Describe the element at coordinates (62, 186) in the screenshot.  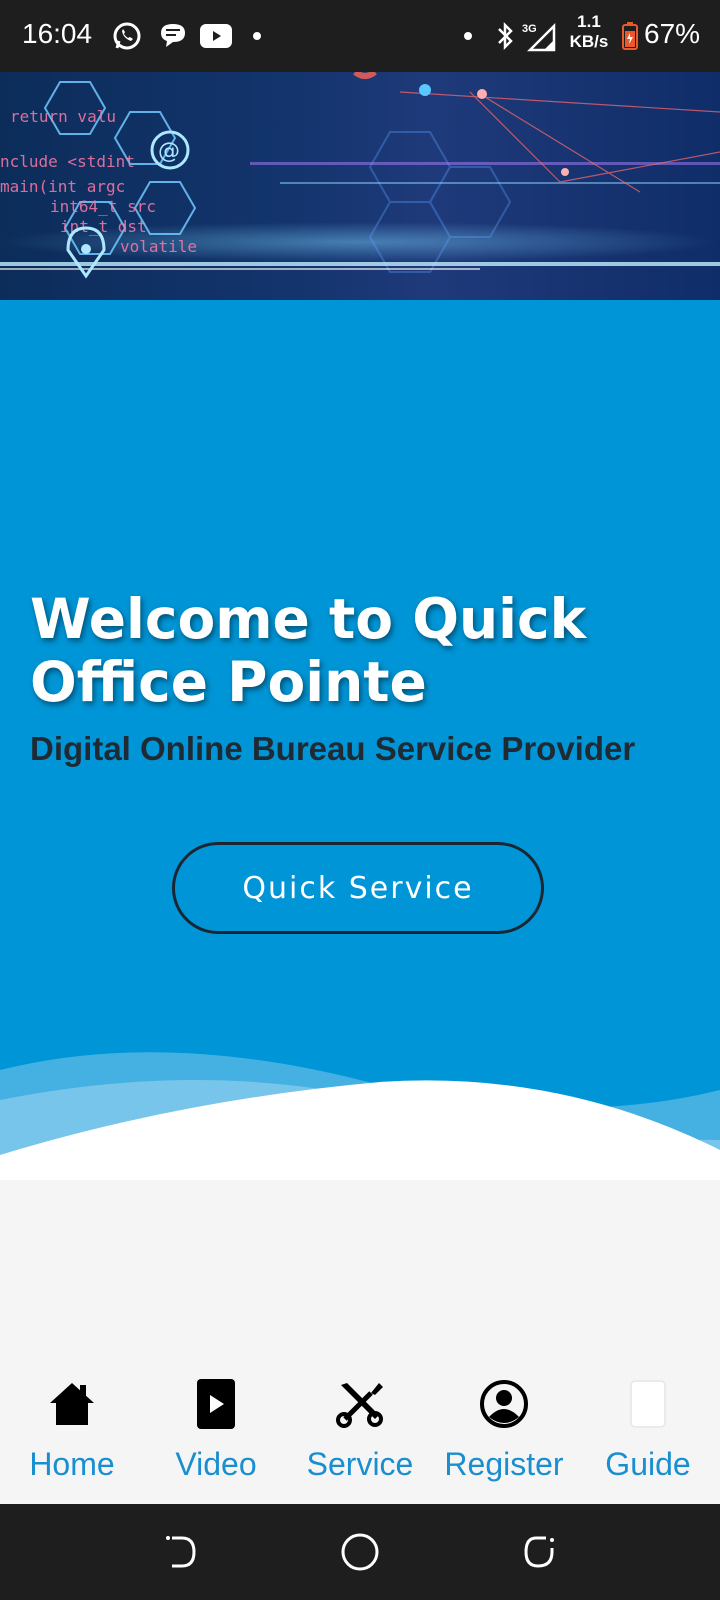
I see `svg-text: main(int argc` at that location.